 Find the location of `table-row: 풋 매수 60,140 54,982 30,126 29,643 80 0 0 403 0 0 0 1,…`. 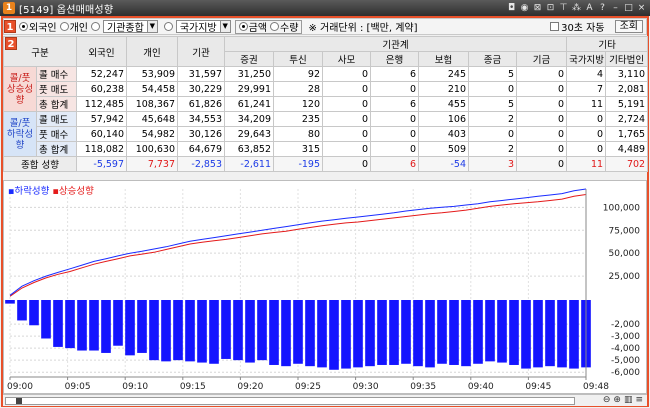

table-row: 풋 매수 60,140 54,982 30,126 29,643 80 0 0 403 0 0 0 1,… is located at coordinates (326, 134).